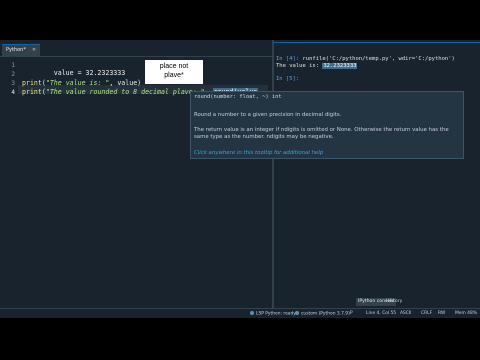  Describe the element at coordinates (77, 83) in the screenshot. I see `code-string: "The value is: "` at that location.